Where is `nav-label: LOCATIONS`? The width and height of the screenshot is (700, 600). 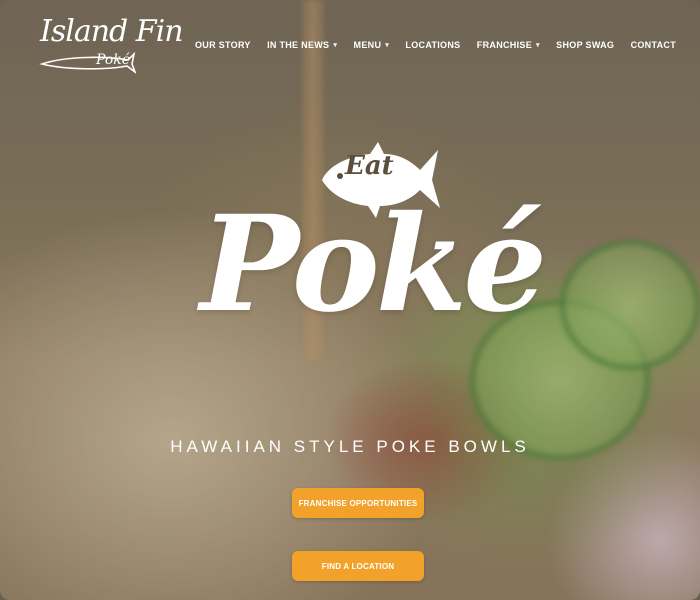
nav-label: LOCATIONS is located at coordinates (433, 45).